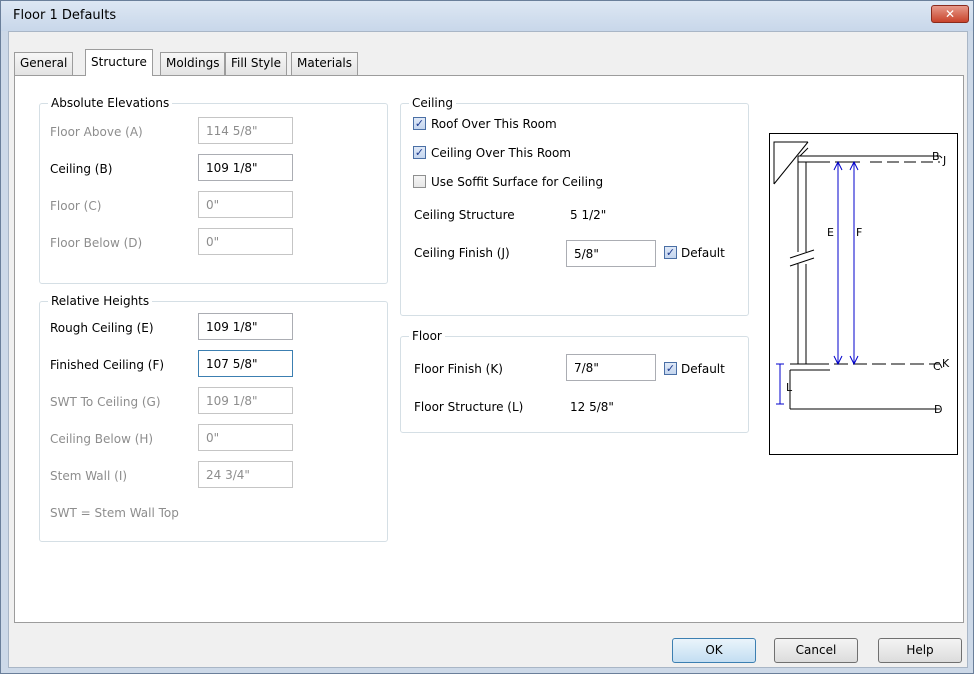 This screenshot has height=674, width=974. Describe the element at coordinates (427, 336) in the screenshot. I see `floor-group-label: Floor` at that location.